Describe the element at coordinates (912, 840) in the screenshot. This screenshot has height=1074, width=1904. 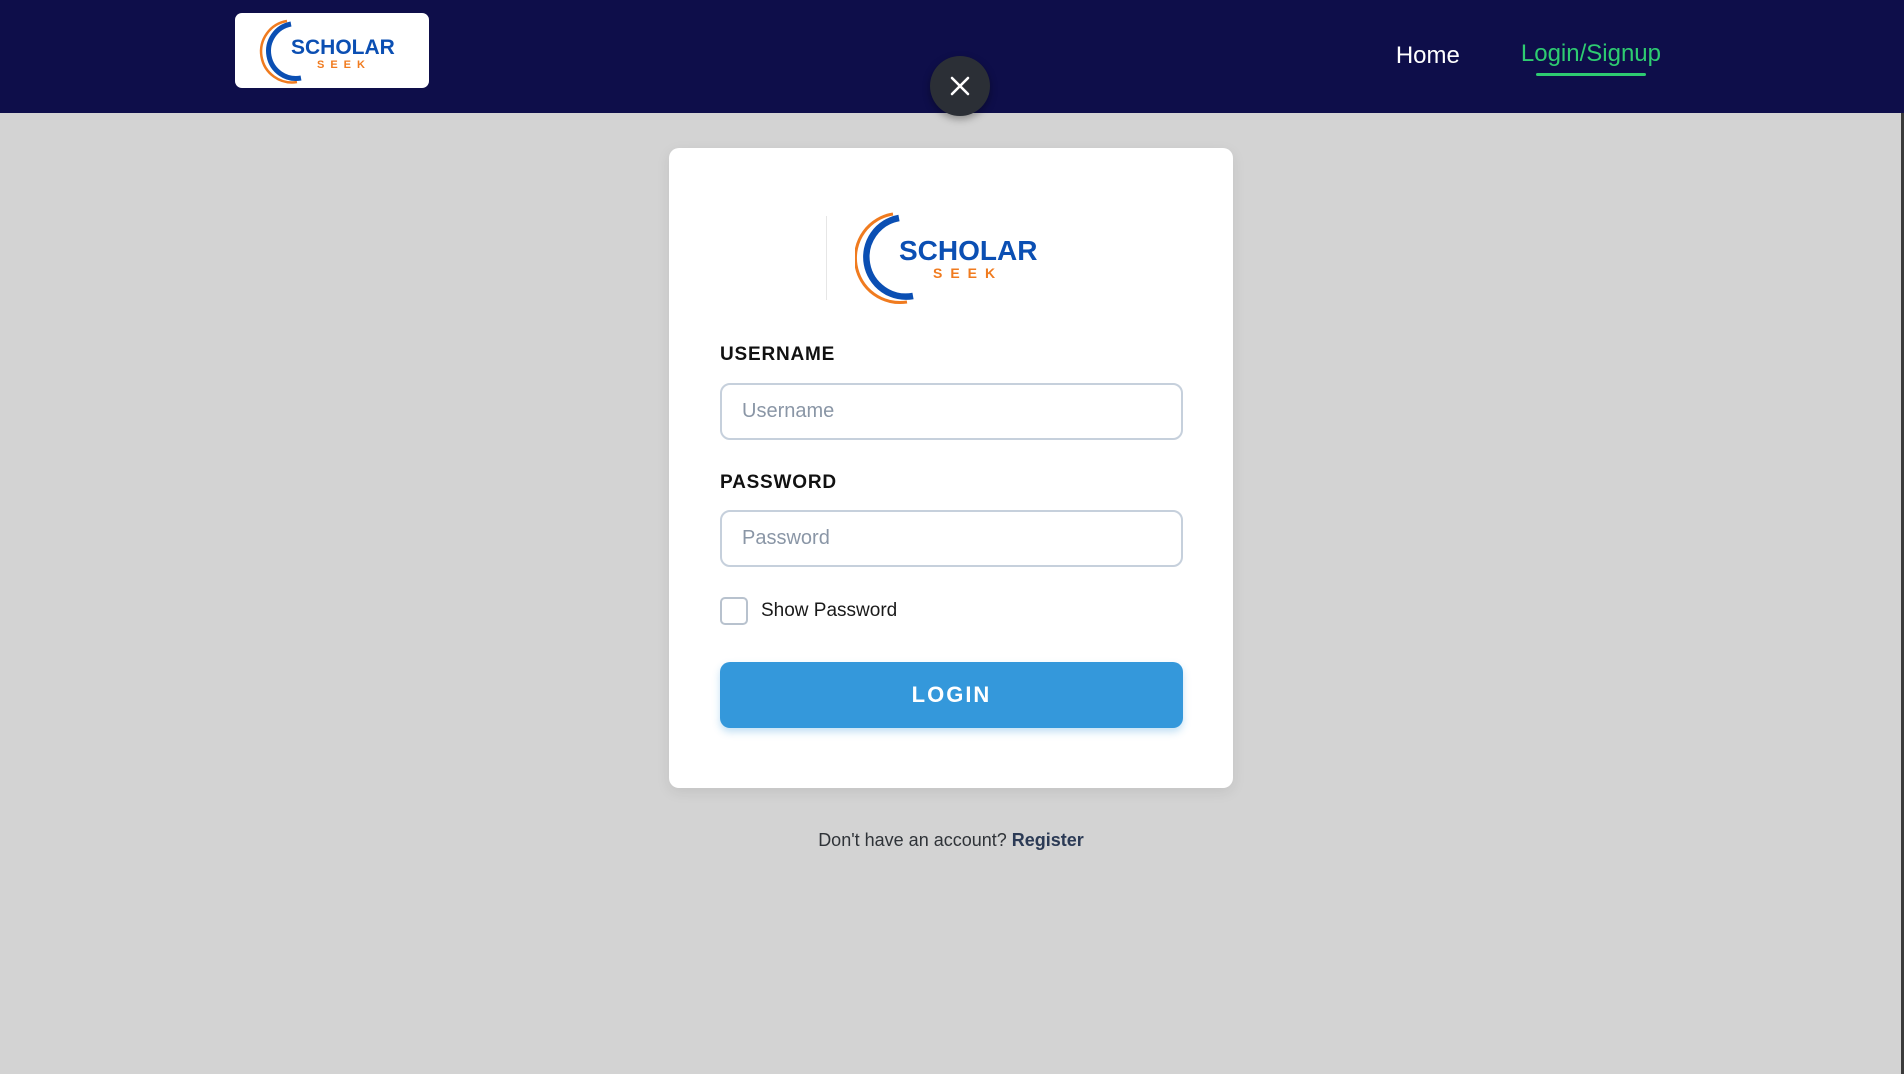
I see `register-prompt-text: Don't have an account?` at that location.